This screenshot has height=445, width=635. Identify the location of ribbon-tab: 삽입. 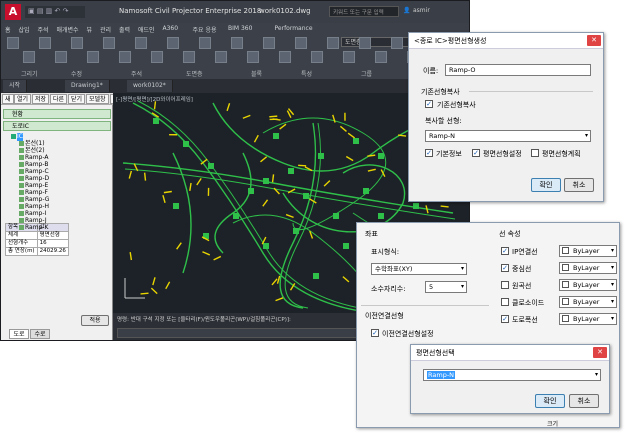
(24, 29).